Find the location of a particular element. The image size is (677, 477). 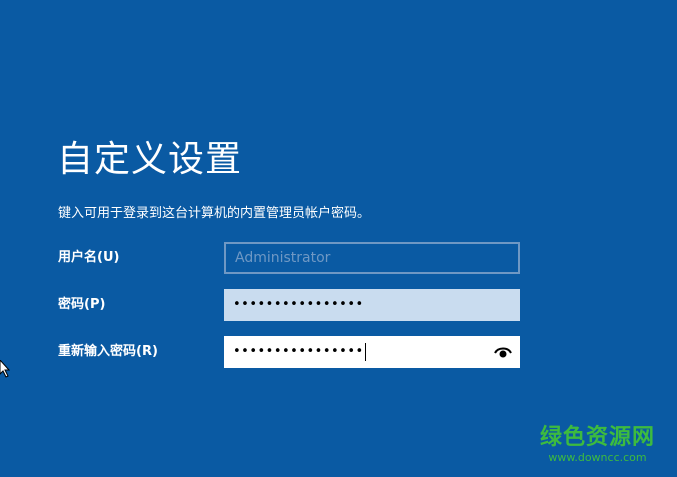

watermark-name: 绿色资源网 is located at coordinates (597, 437).